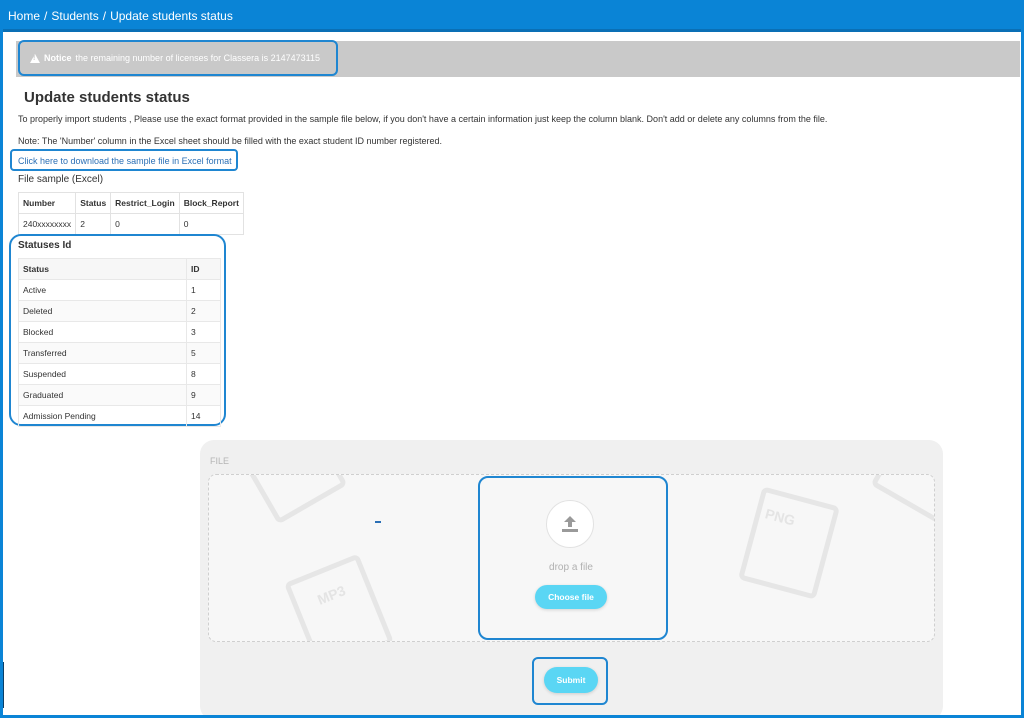 This screenshot has height=718, width=1024. I want to click on file-field-label: FILE, so click(220, 461).